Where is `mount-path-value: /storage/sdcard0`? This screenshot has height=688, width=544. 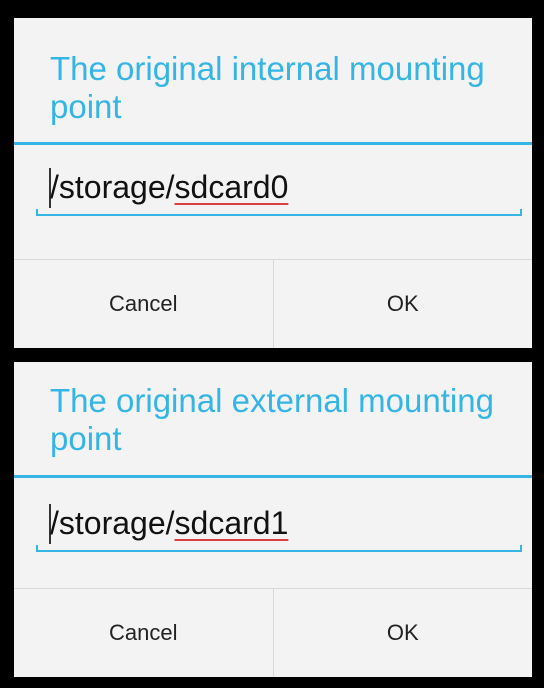 mount-path-value: /storage/sdcard0 is located at coordinates (169, 187).